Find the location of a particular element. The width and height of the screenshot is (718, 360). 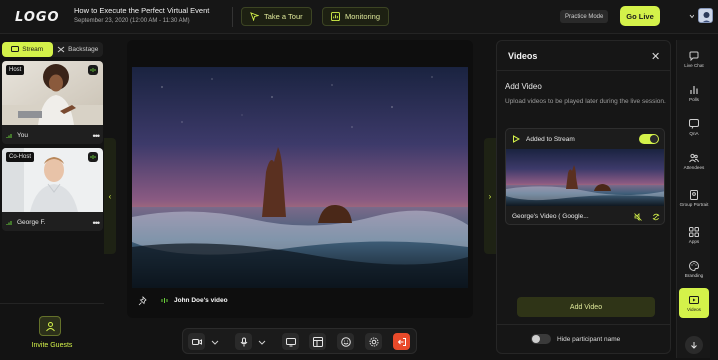

nav-videos: Videos is located at coordinates (694, 303).